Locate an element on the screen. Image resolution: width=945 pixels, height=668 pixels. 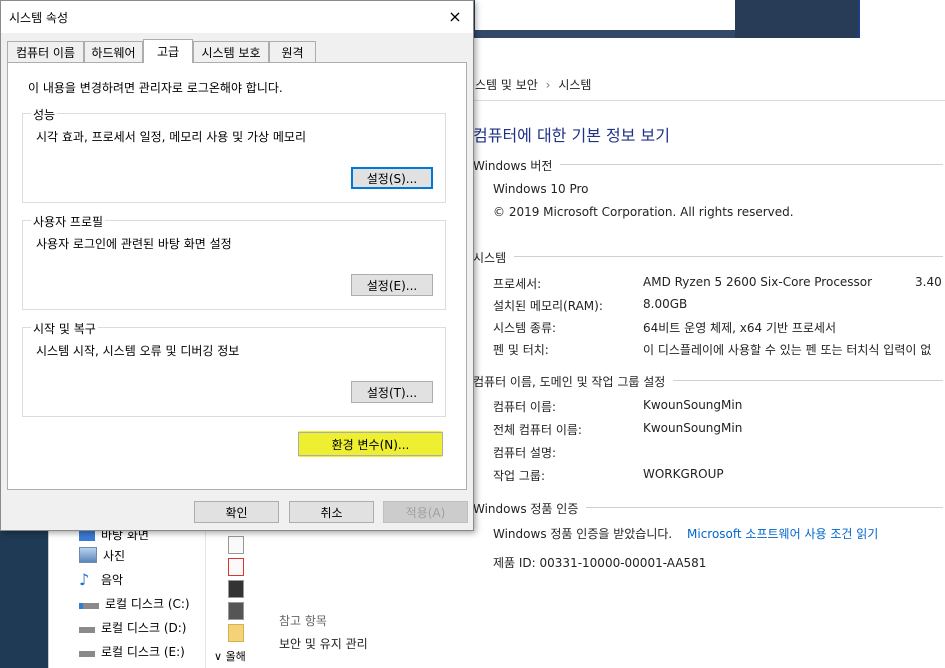
admin-note: 이 내용을 변경하려면 관리자로 로그온해야 합니다. is located at coordinates (155, 88).